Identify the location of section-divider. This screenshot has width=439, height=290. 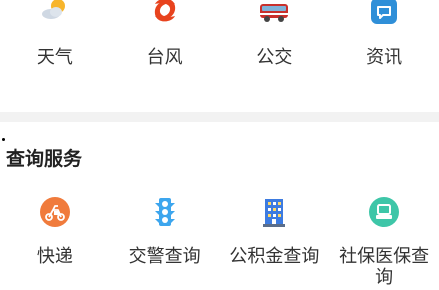
(219, 117).